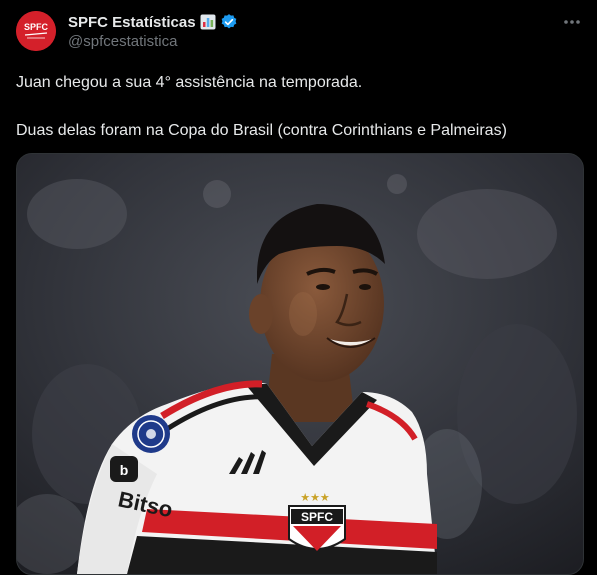 The image size is (597, 575). I want to click on avatar: SPFC, so click(36, 31).